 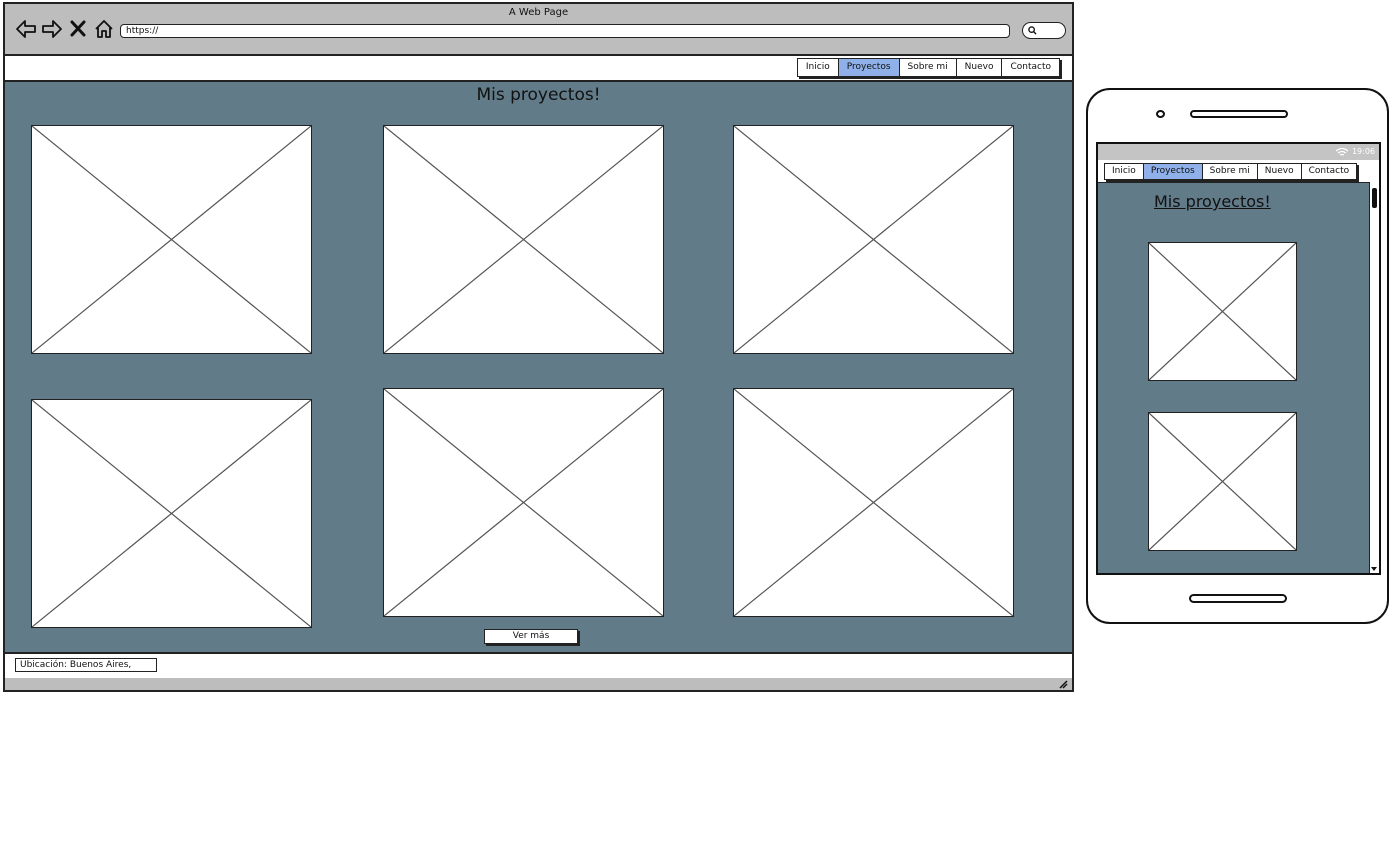 I want to click on search-icon, so click(x=1032, y=30).